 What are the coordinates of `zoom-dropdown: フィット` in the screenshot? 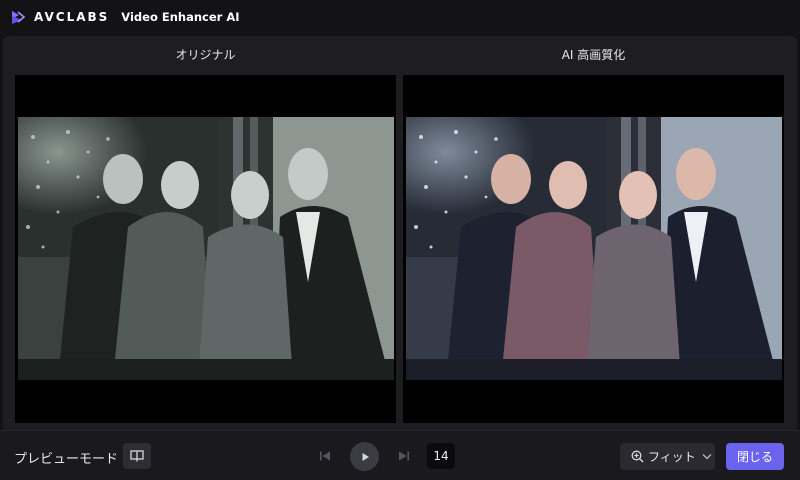 It's located at (667, 456).